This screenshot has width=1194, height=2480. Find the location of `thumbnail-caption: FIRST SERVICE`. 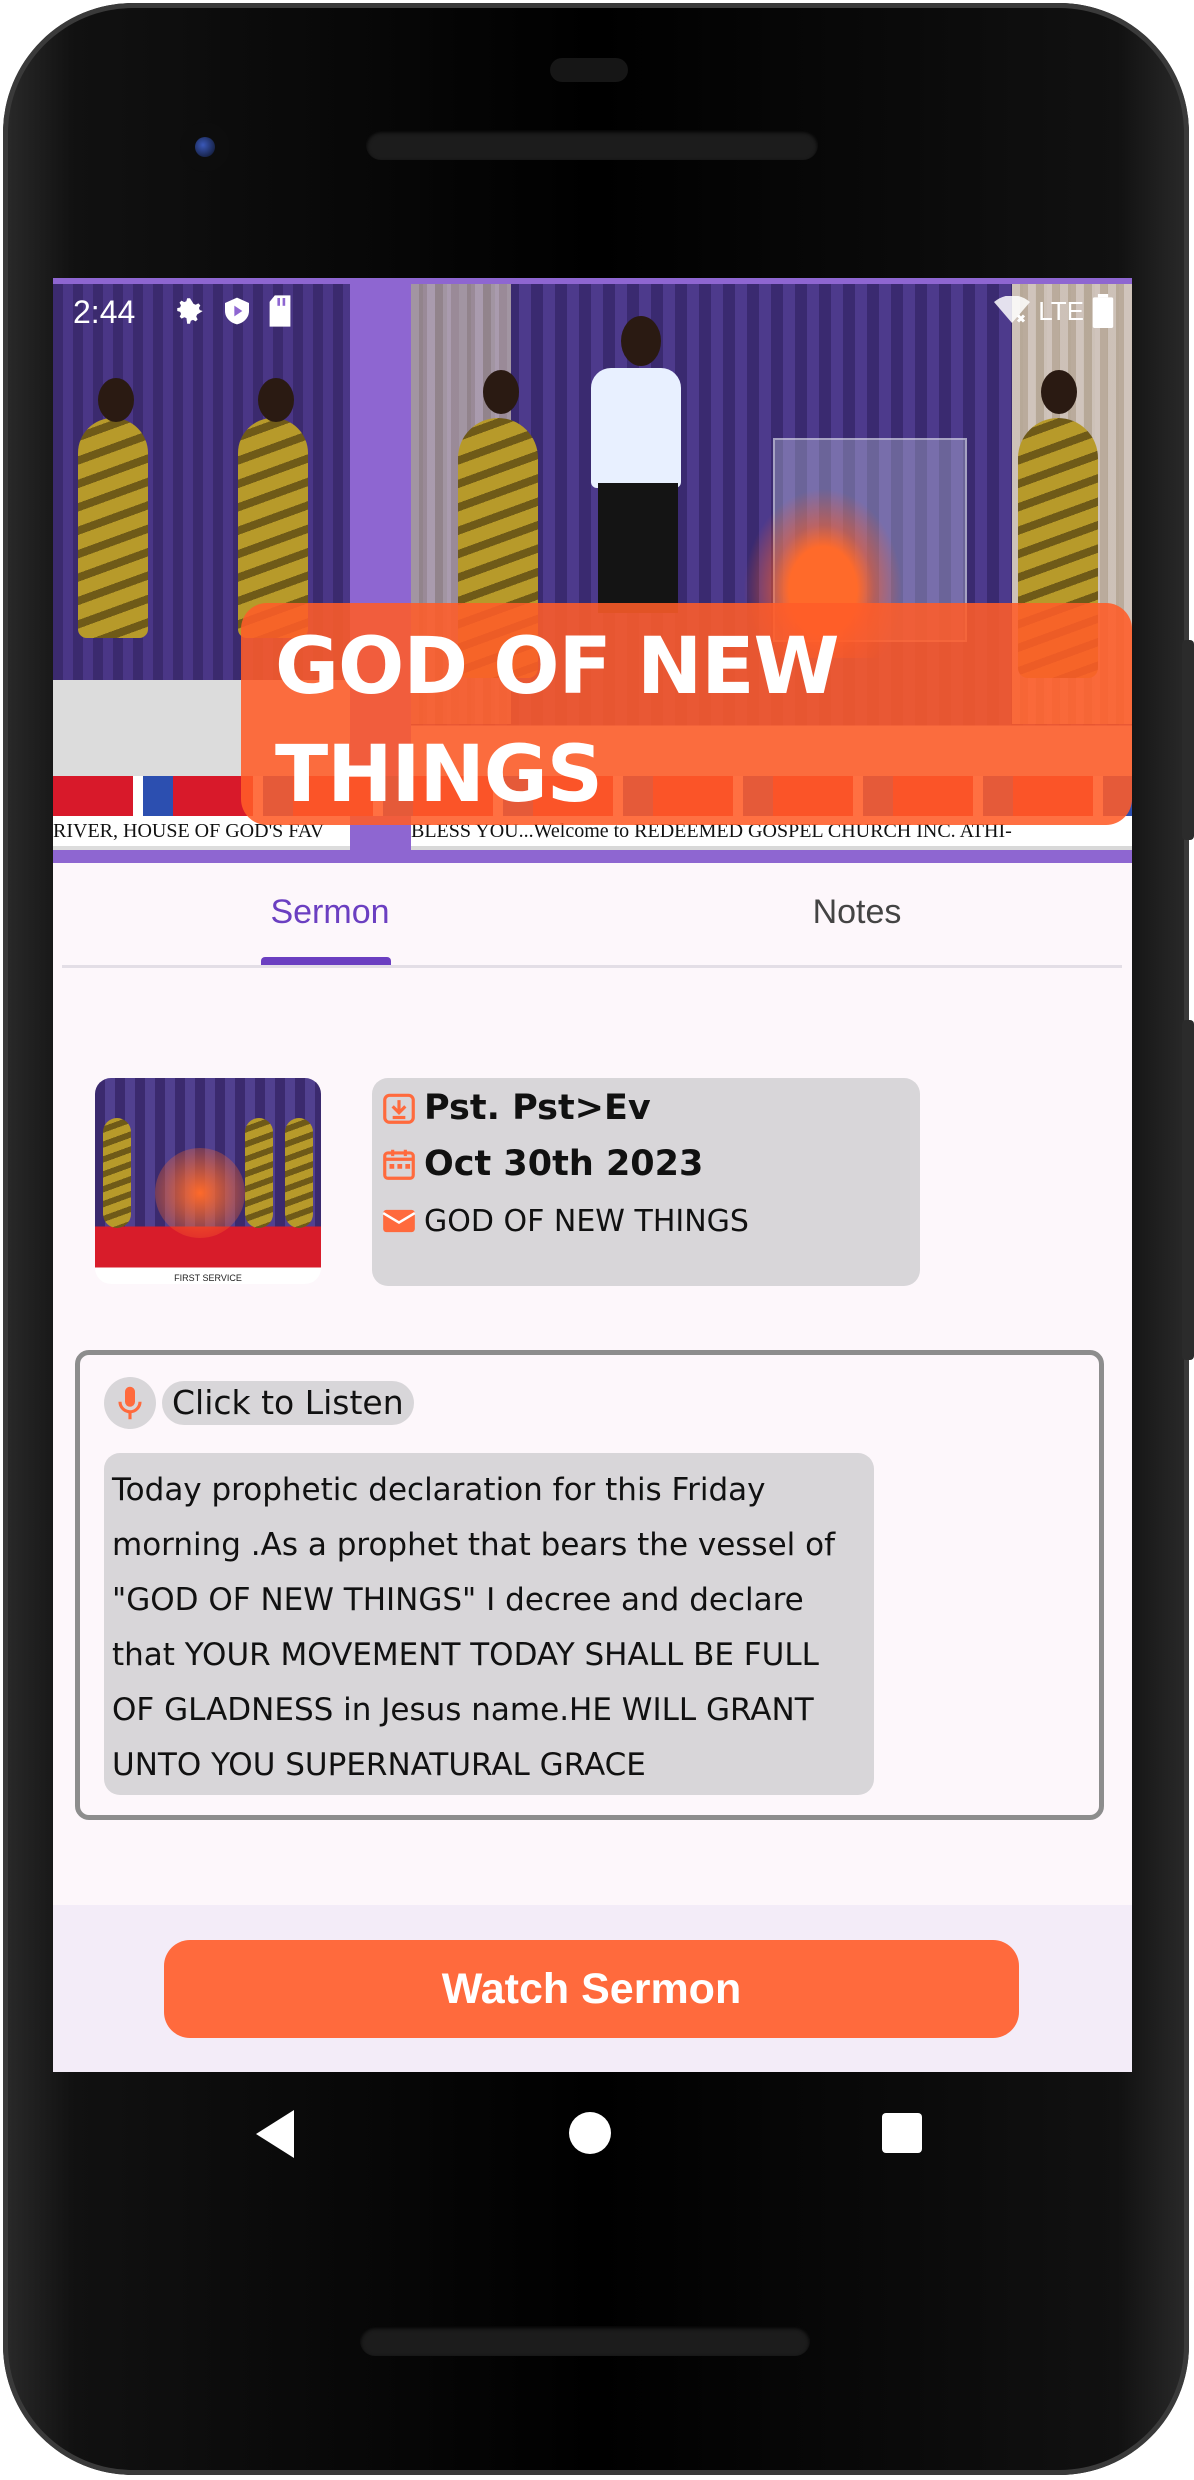

thumbnail-caption: FIRST SERVICE is located at coordinates (208, 1278).